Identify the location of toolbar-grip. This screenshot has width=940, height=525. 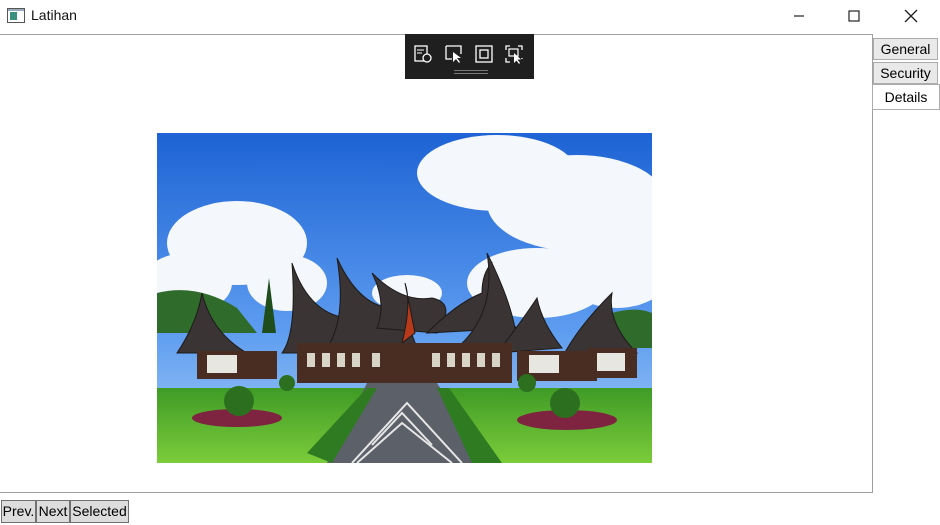
(471, 72).